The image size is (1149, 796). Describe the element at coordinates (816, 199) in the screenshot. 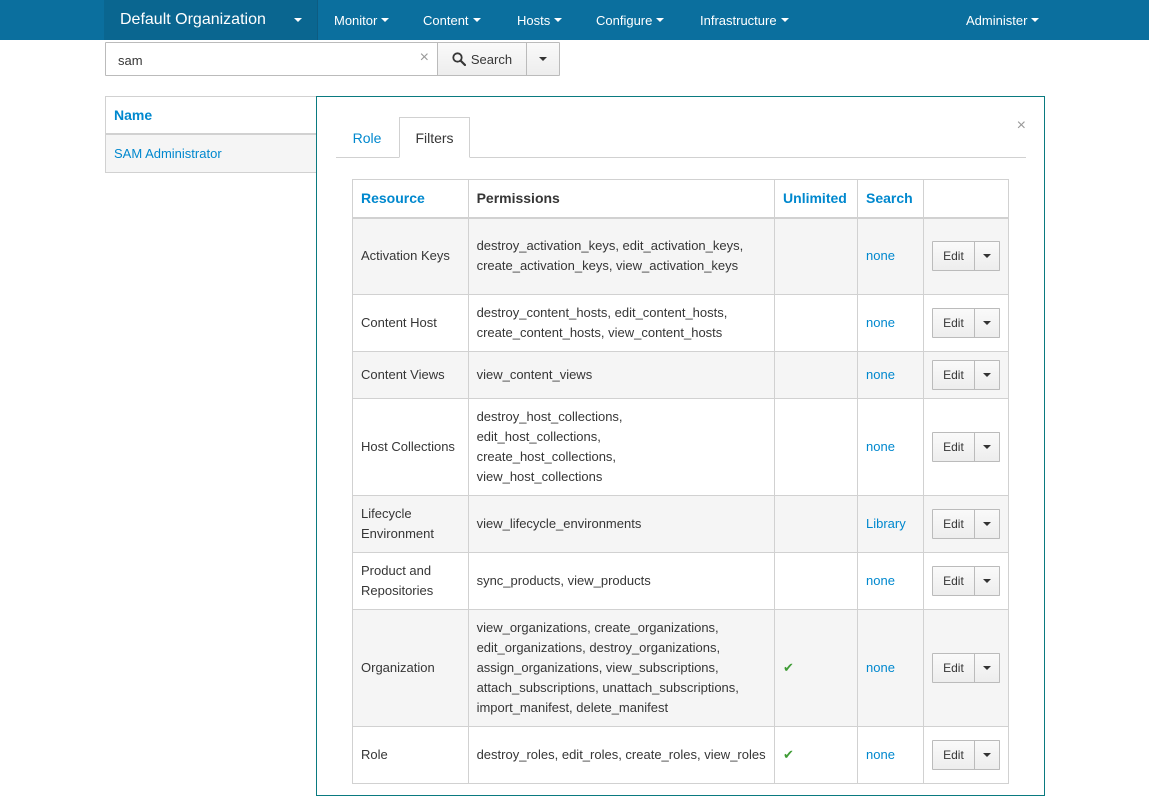

I see `column-header-unlimited: Unlimited` at that location.